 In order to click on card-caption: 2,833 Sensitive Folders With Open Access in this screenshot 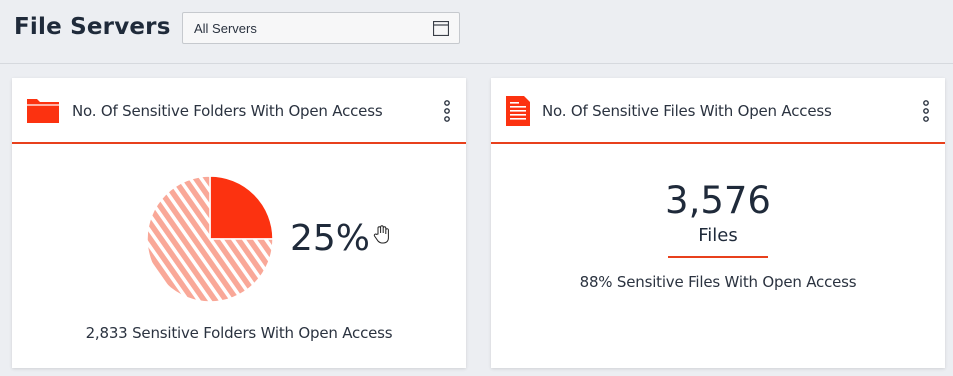, I will do `click(239, 333)`.